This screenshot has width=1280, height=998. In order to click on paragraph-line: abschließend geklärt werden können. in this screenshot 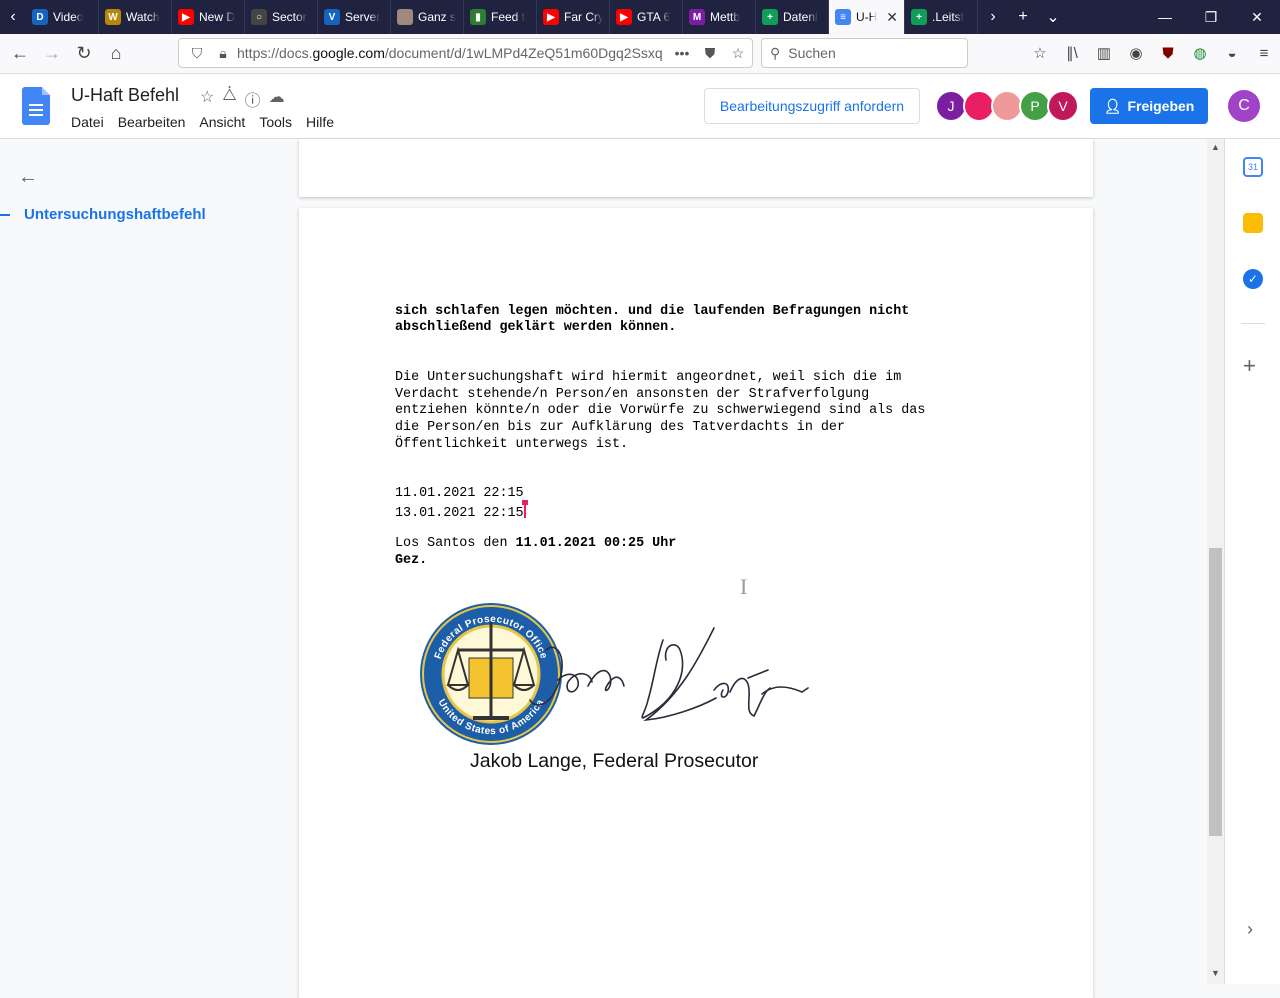, I will do `click(536, 327)`.